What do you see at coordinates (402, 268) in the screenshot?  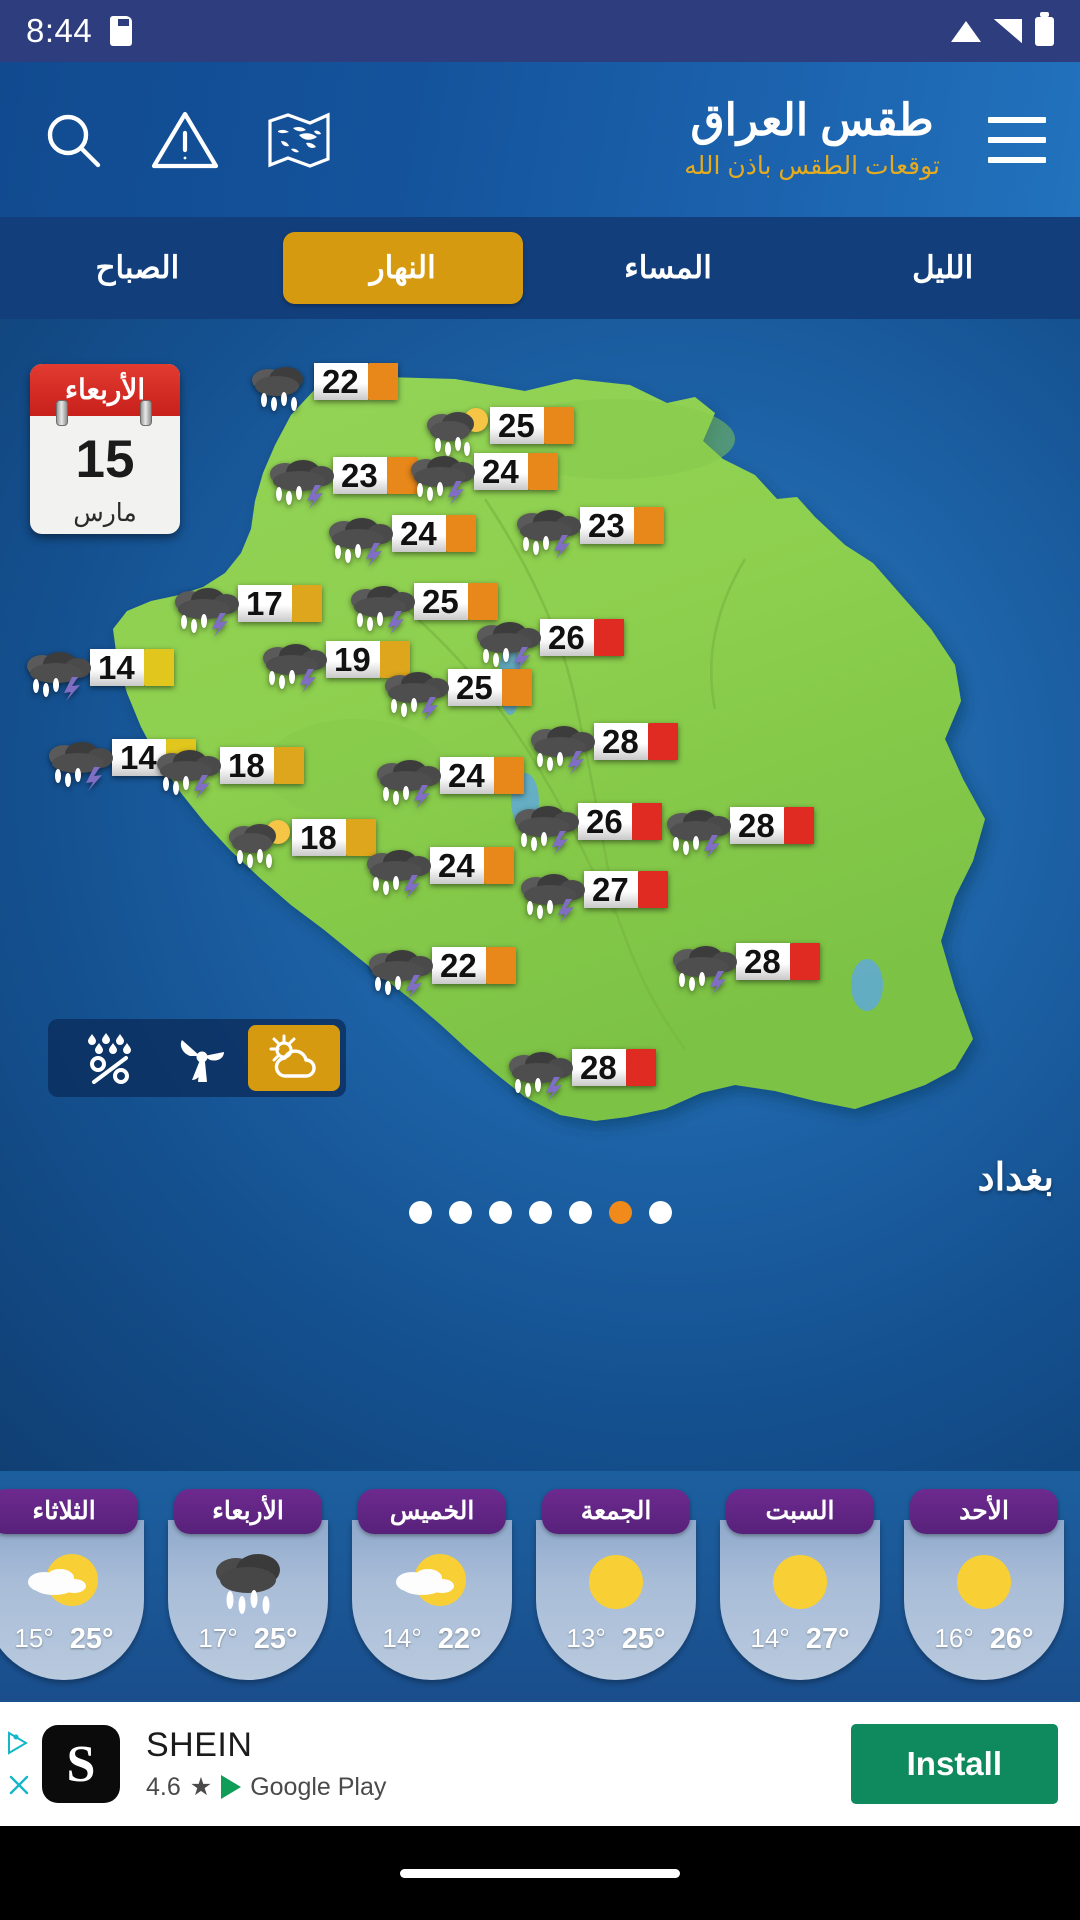 I see `tab-day: النهار` at bounding box center [402, 268].